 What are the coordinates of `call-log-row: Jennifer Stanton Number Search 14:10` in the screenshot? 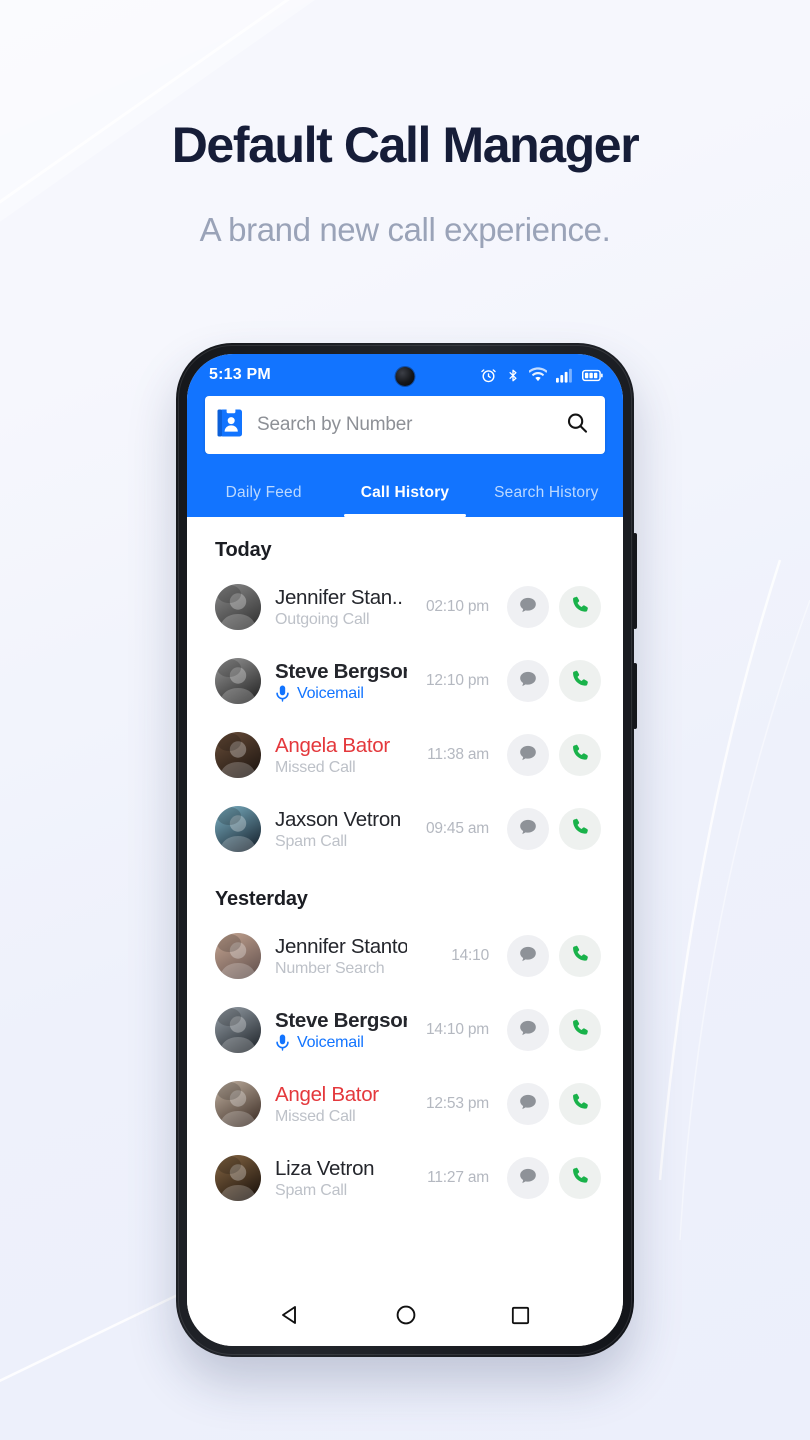 It's located at (405, 956).